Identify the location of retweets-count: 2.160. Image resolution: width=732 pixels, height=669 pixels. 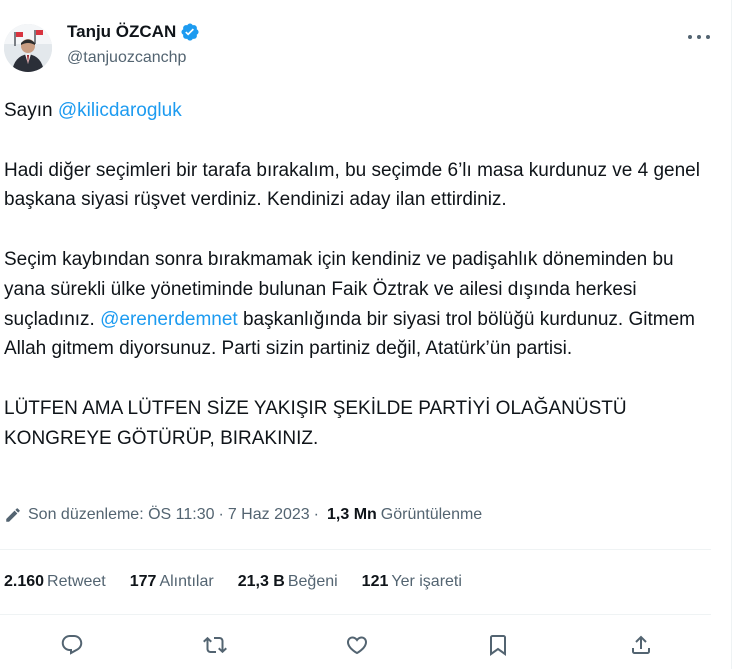
(24, 581).